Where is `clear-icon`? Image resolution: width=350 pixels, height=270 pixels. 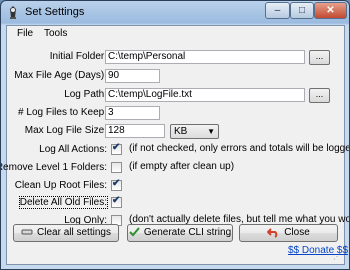 clear-icon is located at coordinates (27, 232).